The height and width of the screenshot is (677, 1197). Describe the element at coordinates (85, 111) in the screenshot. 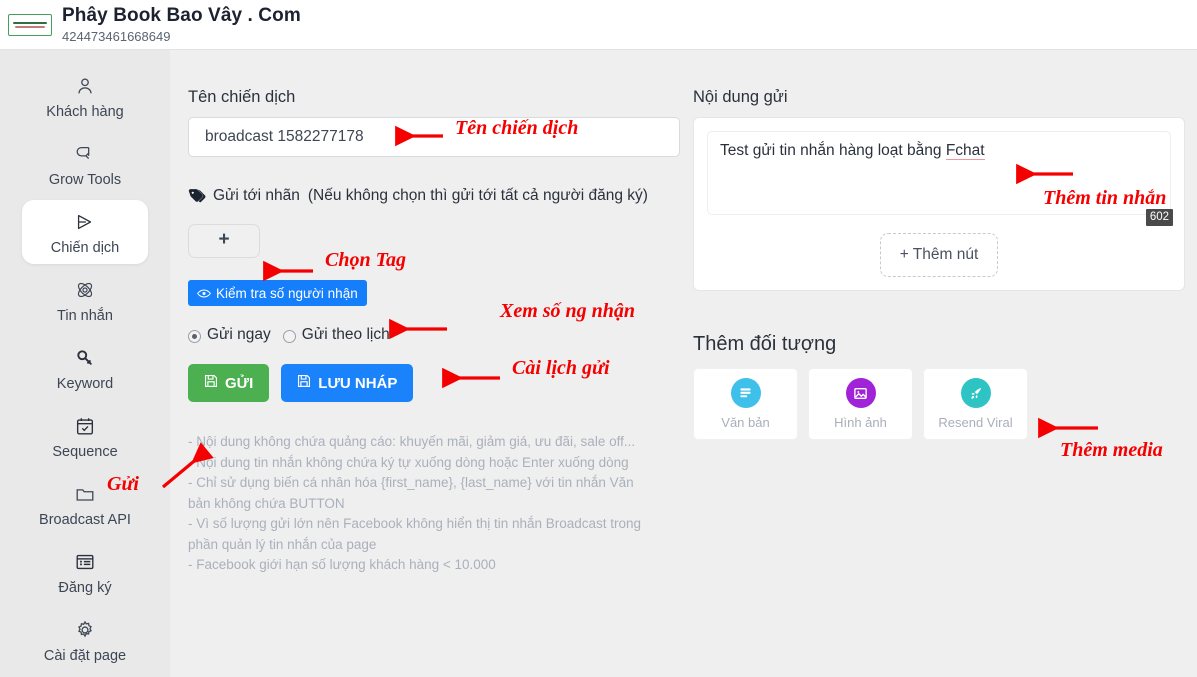

I see `sidebar-item-label: Khách hàng` at that location.